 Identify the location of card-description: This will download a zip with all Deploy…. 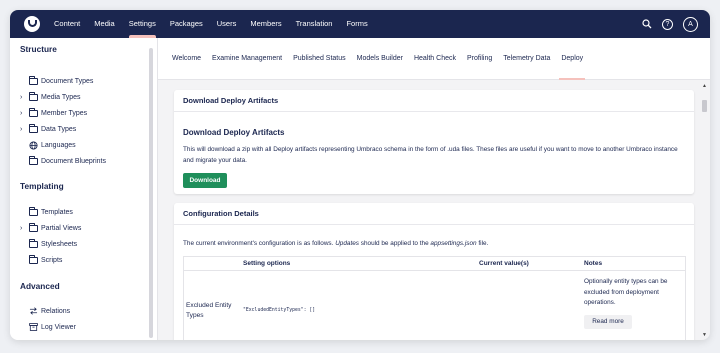
(430, 155).